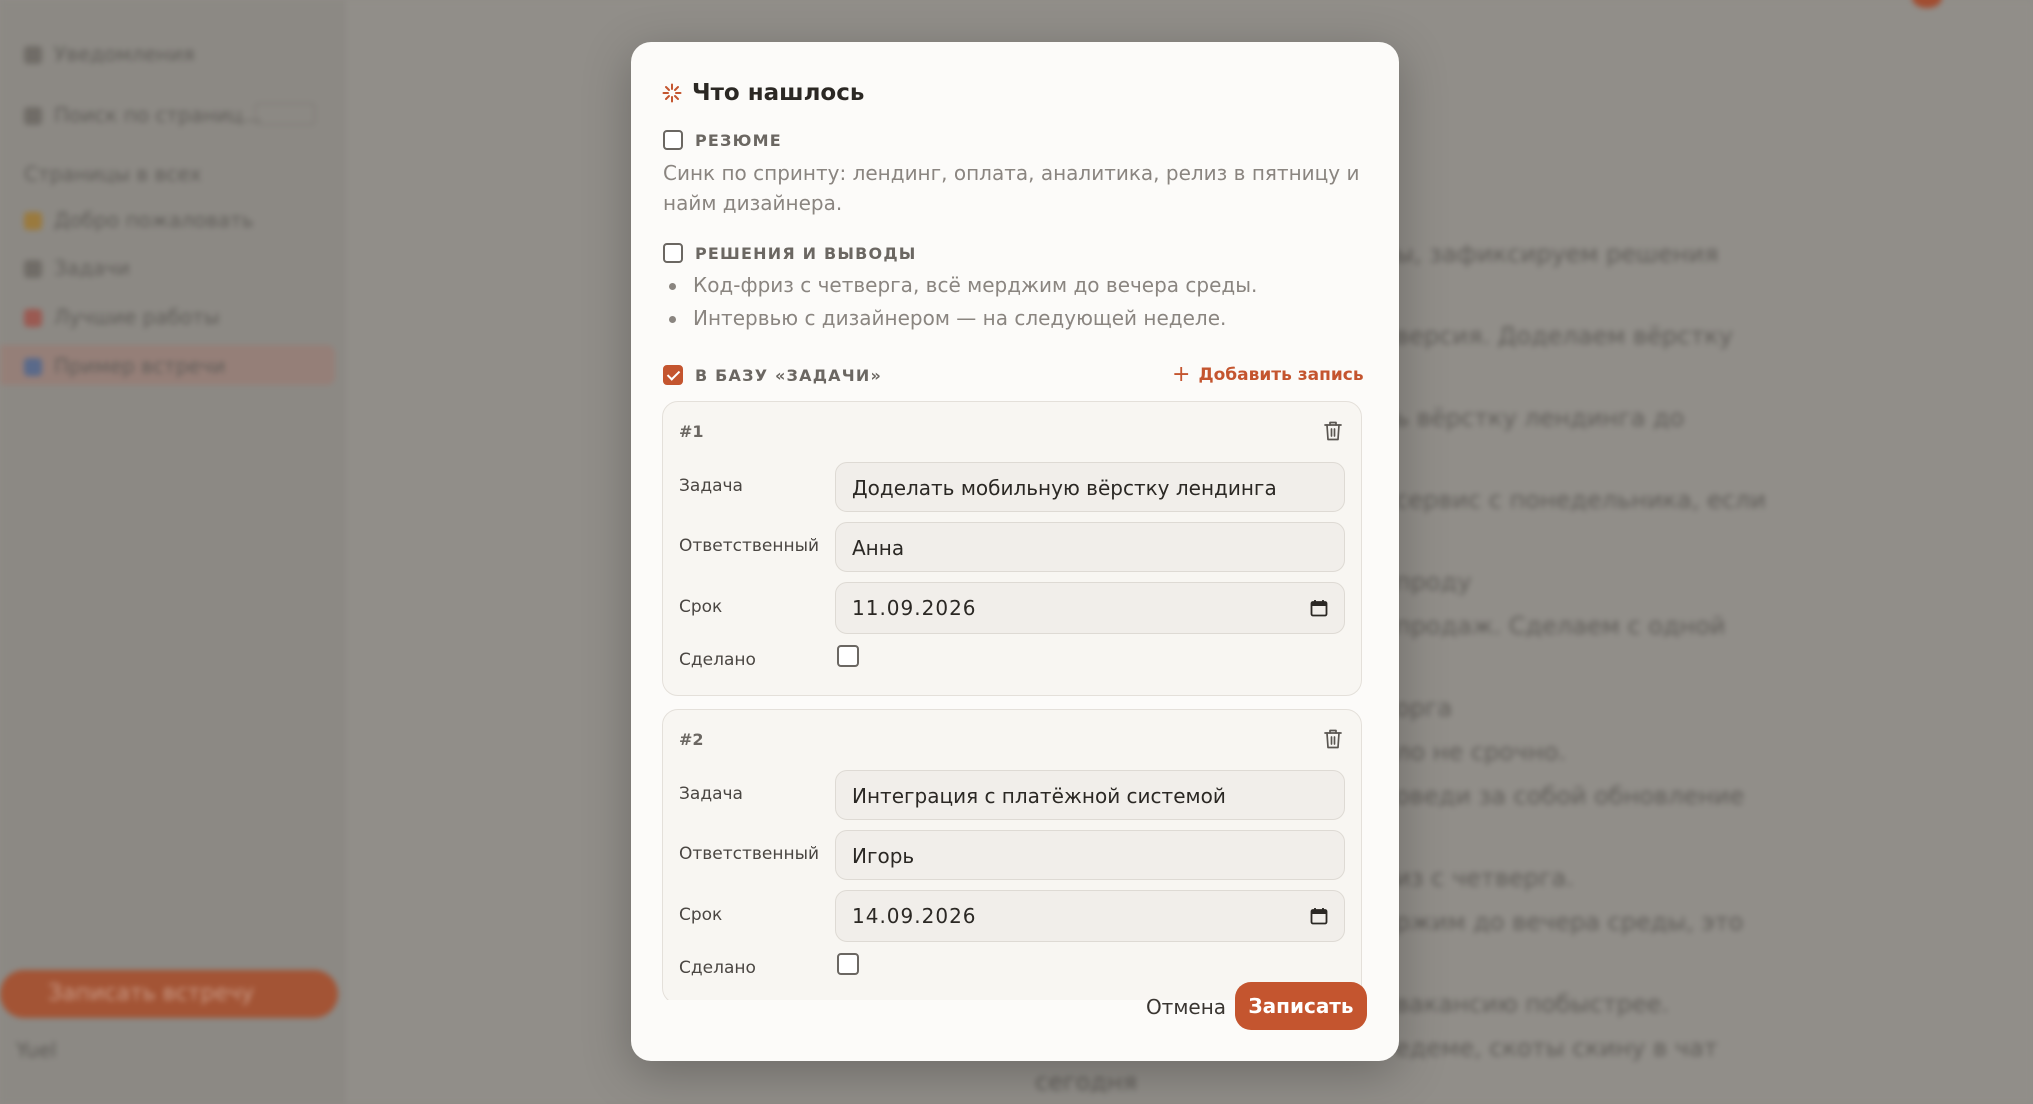 The width and height of the screenshot is (2033, 1104). I want to click on assignee-input: Игорь, so click(1090, 855).